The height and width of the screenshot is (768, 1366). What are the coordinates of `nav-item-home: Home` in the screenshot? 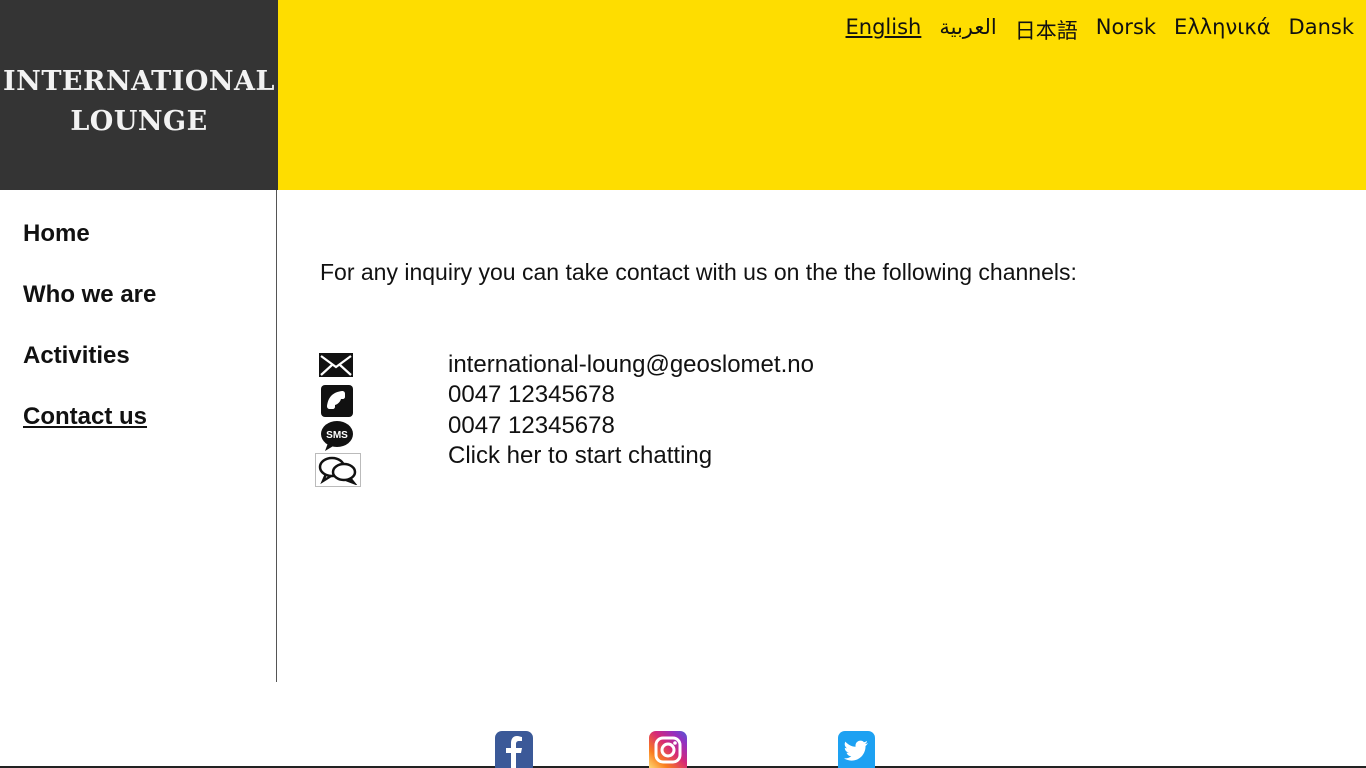 It's located at (89, 234).